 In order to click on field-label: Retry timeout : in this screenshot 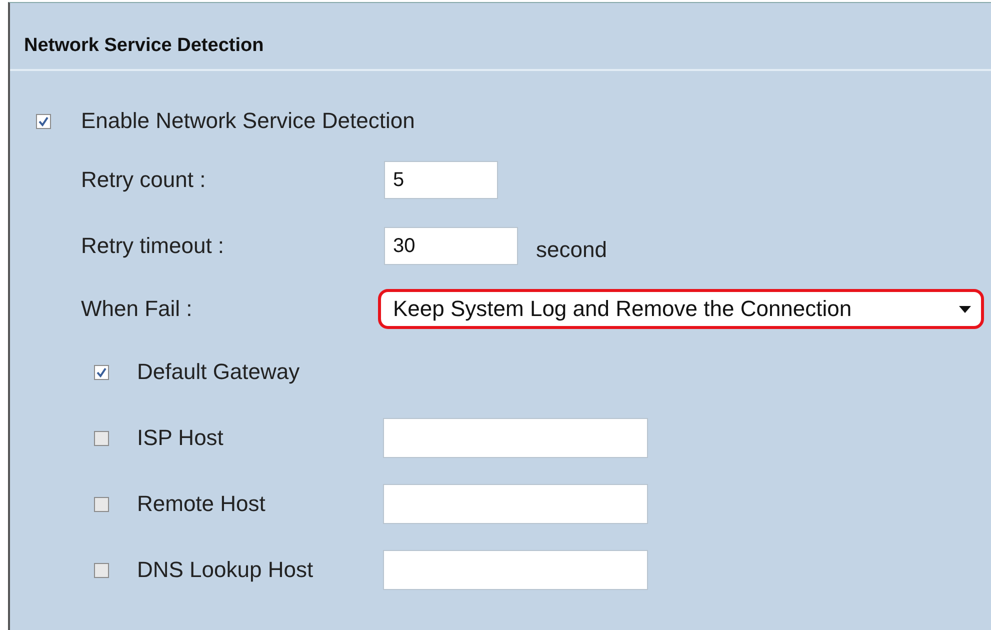, I will do `click(153, 246)`.